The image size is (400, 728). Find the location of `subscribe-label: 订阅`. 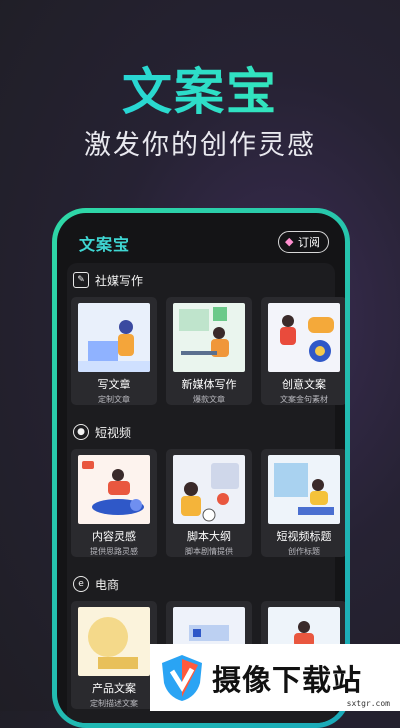

subscribe-label: 订阅 is located at coordinates (309, 242).